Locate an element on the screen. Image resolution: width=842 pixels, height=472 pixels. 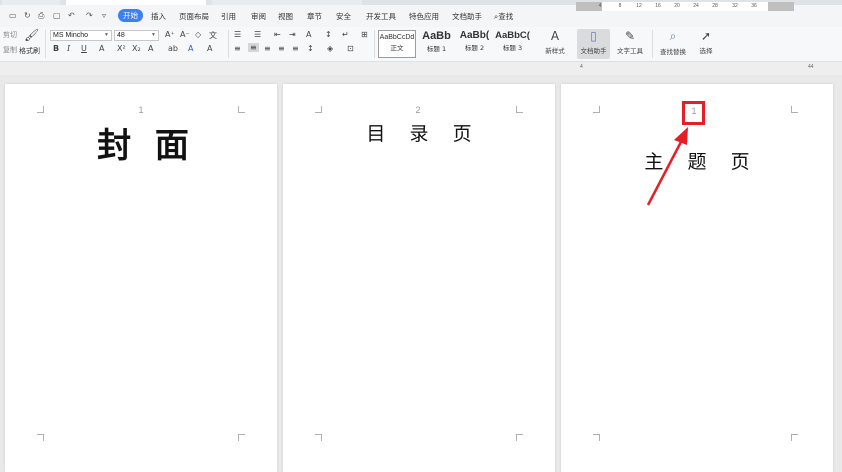
clear-format-icon: ◇ is located at coordinates (198, 34).